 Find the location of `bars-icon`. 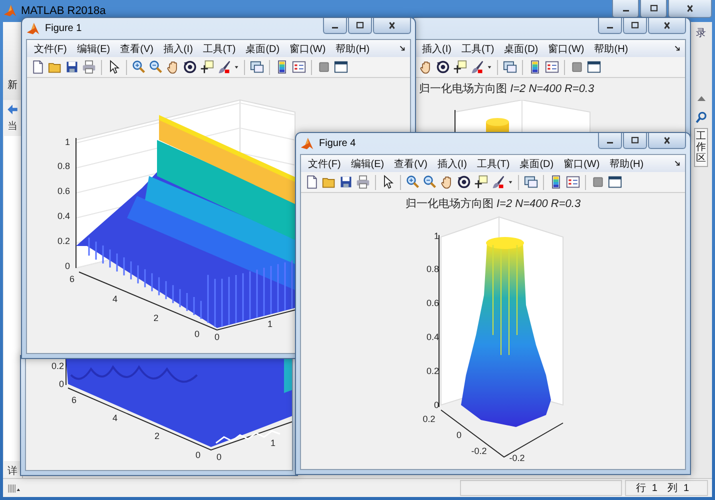

bars-icon is located at coordinates (13, 488).